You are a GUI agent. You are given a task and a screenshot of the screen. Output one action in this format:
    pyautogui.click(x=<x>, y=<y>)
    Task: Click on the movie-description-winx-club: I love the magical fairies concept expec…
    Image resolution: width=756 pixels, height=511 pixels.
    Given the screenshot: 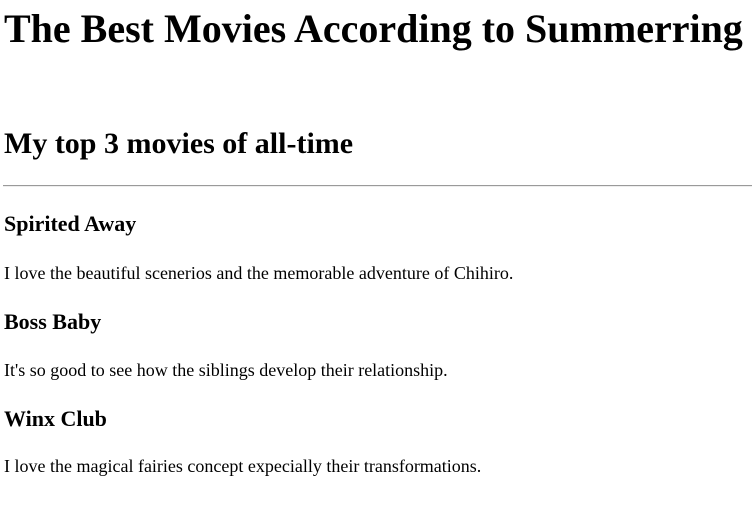 What is the action you would take?
    pyautogui.click(x=243, y=466)
    